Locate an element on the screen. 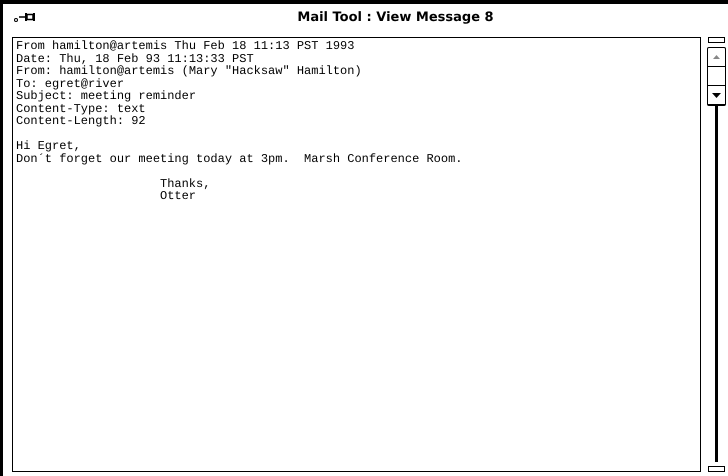 The width and height of the screenshot is (728, 476). pushpin-icon is located at coordinates (25, 17).